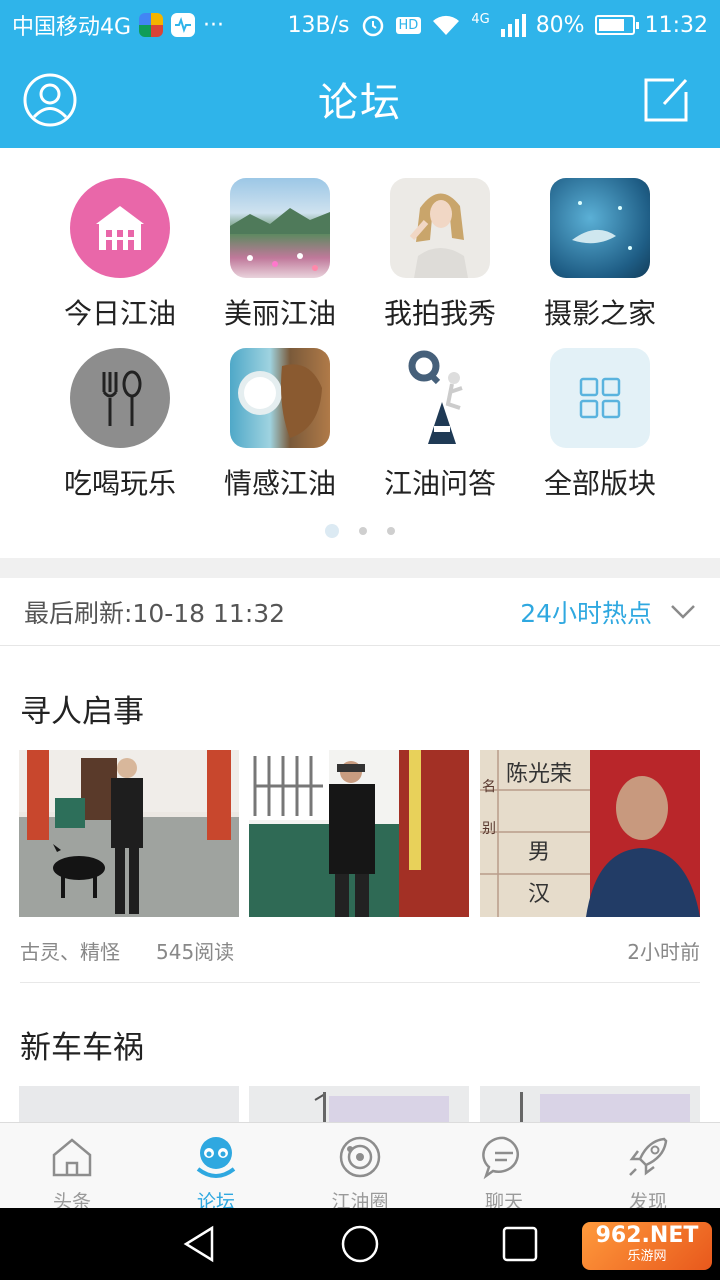  Describe the element at coordinates (72, 27) in the screenshot. I see `carrier-label: 中国移动4G` at that location.